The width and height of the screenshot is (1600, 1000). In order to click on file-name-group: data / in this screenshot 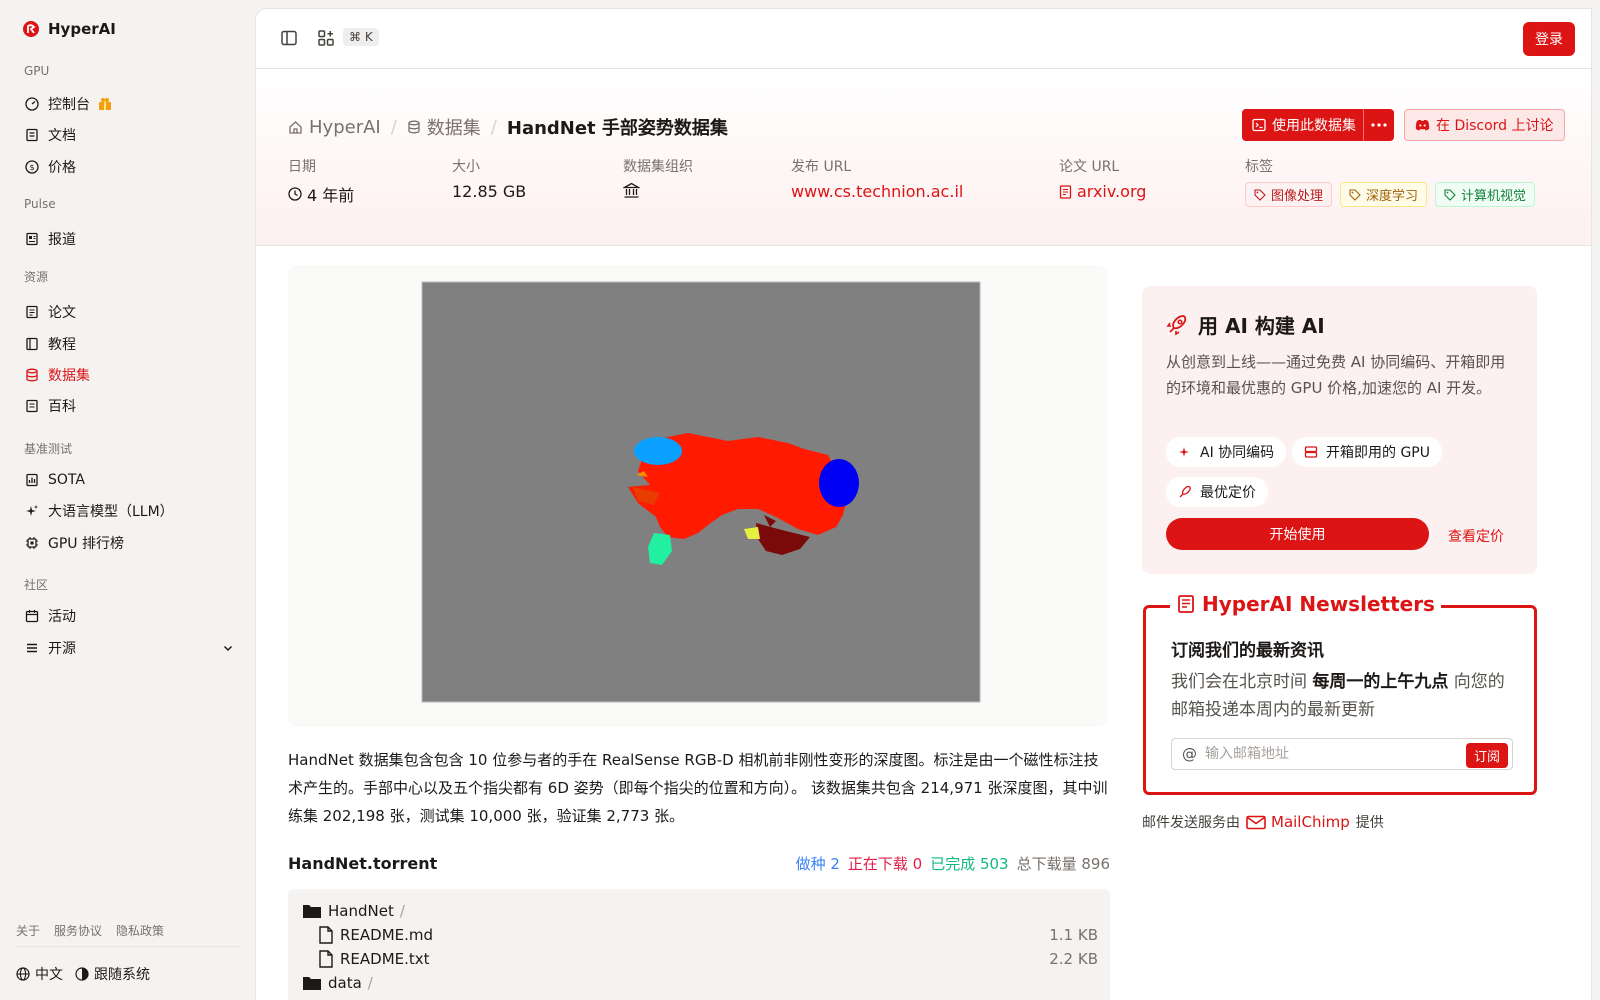, I will do `click(337, 983)`.